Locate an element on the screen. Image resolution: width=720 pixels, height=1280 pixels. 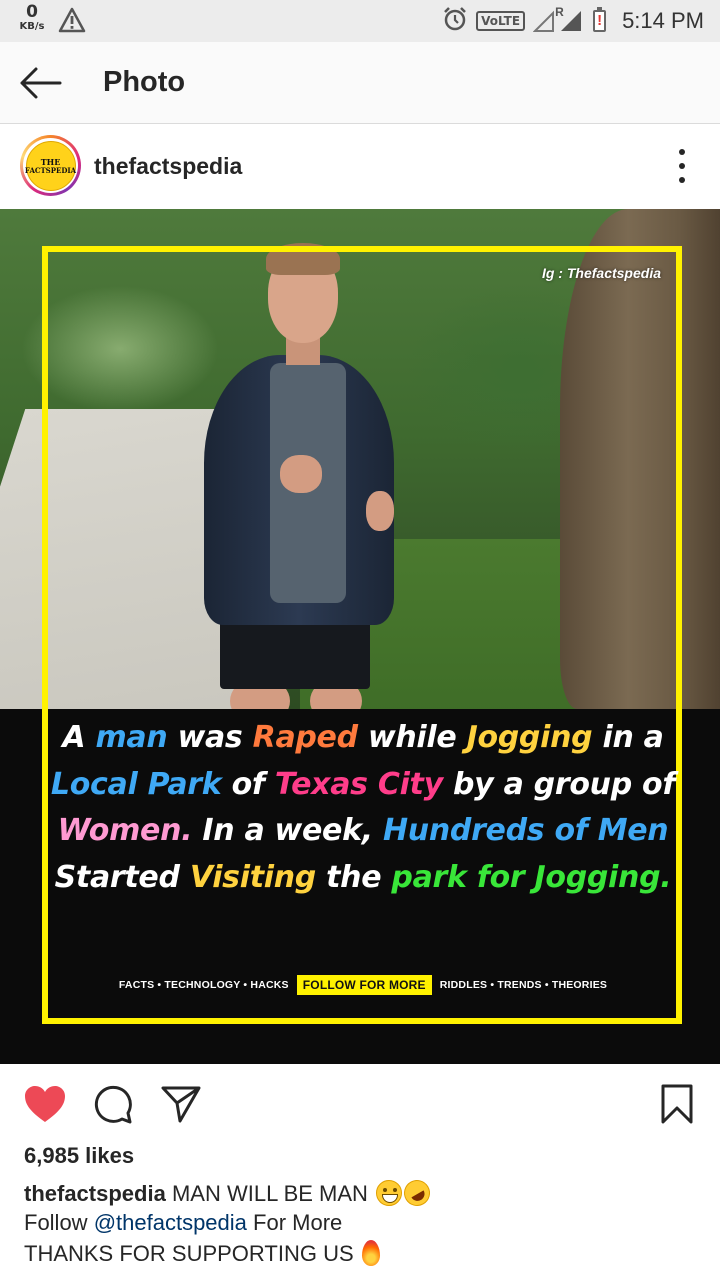
caption-line-3: THANKS FOR SUPPORTING US is located at coordinates (202, 1253).